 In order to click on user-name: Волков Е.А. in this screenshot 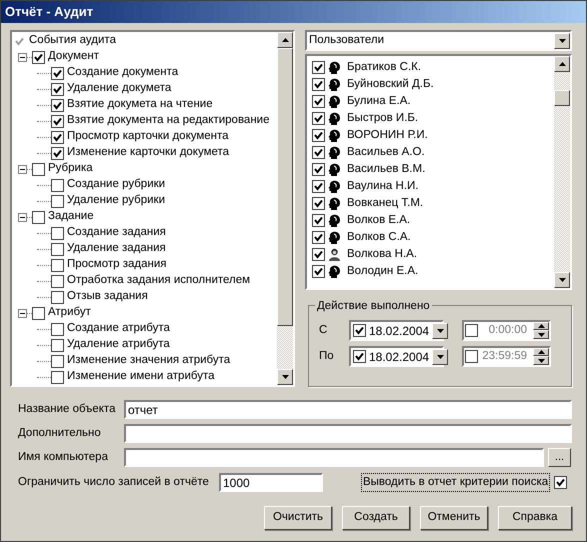, I will do `click(378, 221)`.